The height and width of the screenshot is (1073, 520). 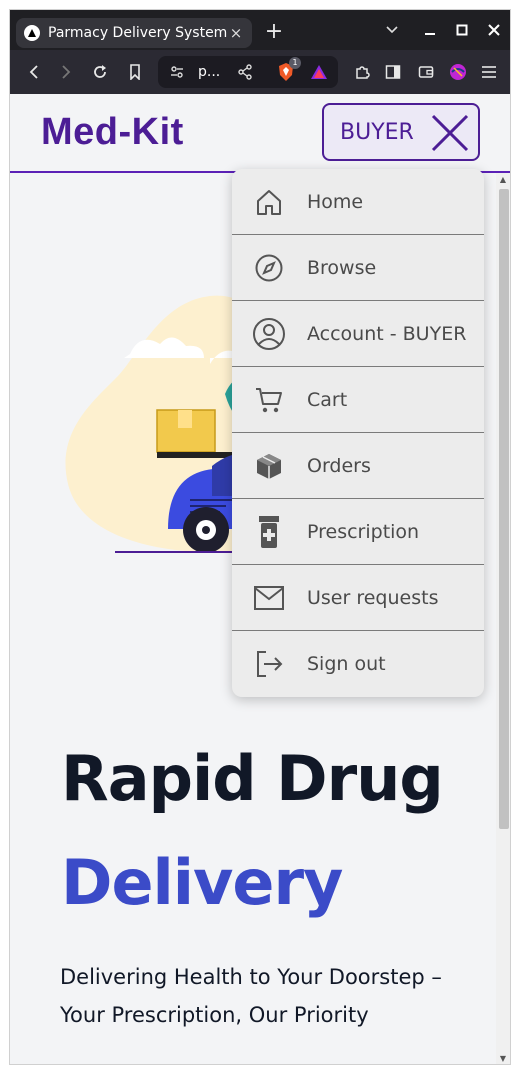 What do you see at coordinates (260, 133) in the screenshot?
I see `site-header: Med-Kit BUYER` at bounding box center [260, 133].